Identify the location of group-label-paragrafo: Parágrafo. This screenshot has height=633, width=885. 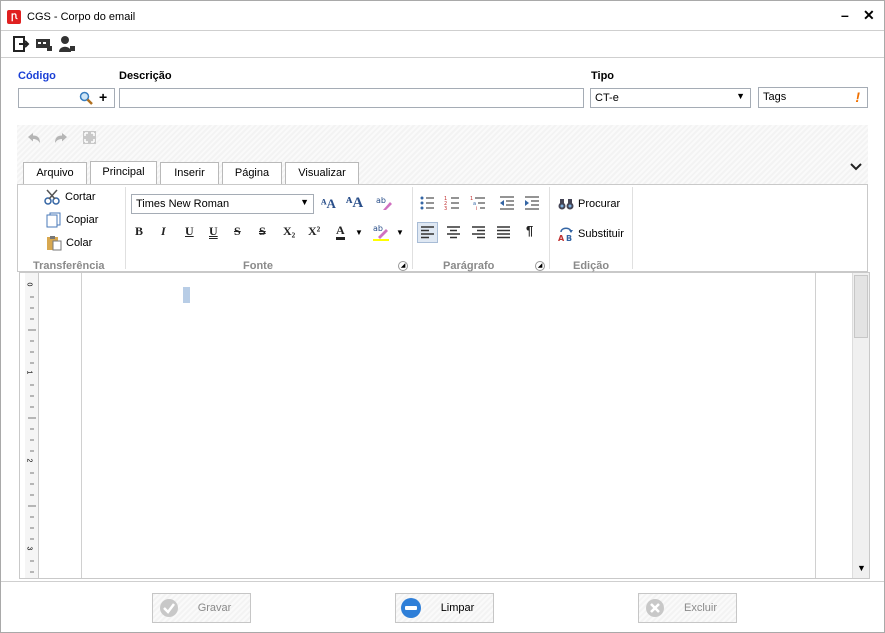
(469, 266).